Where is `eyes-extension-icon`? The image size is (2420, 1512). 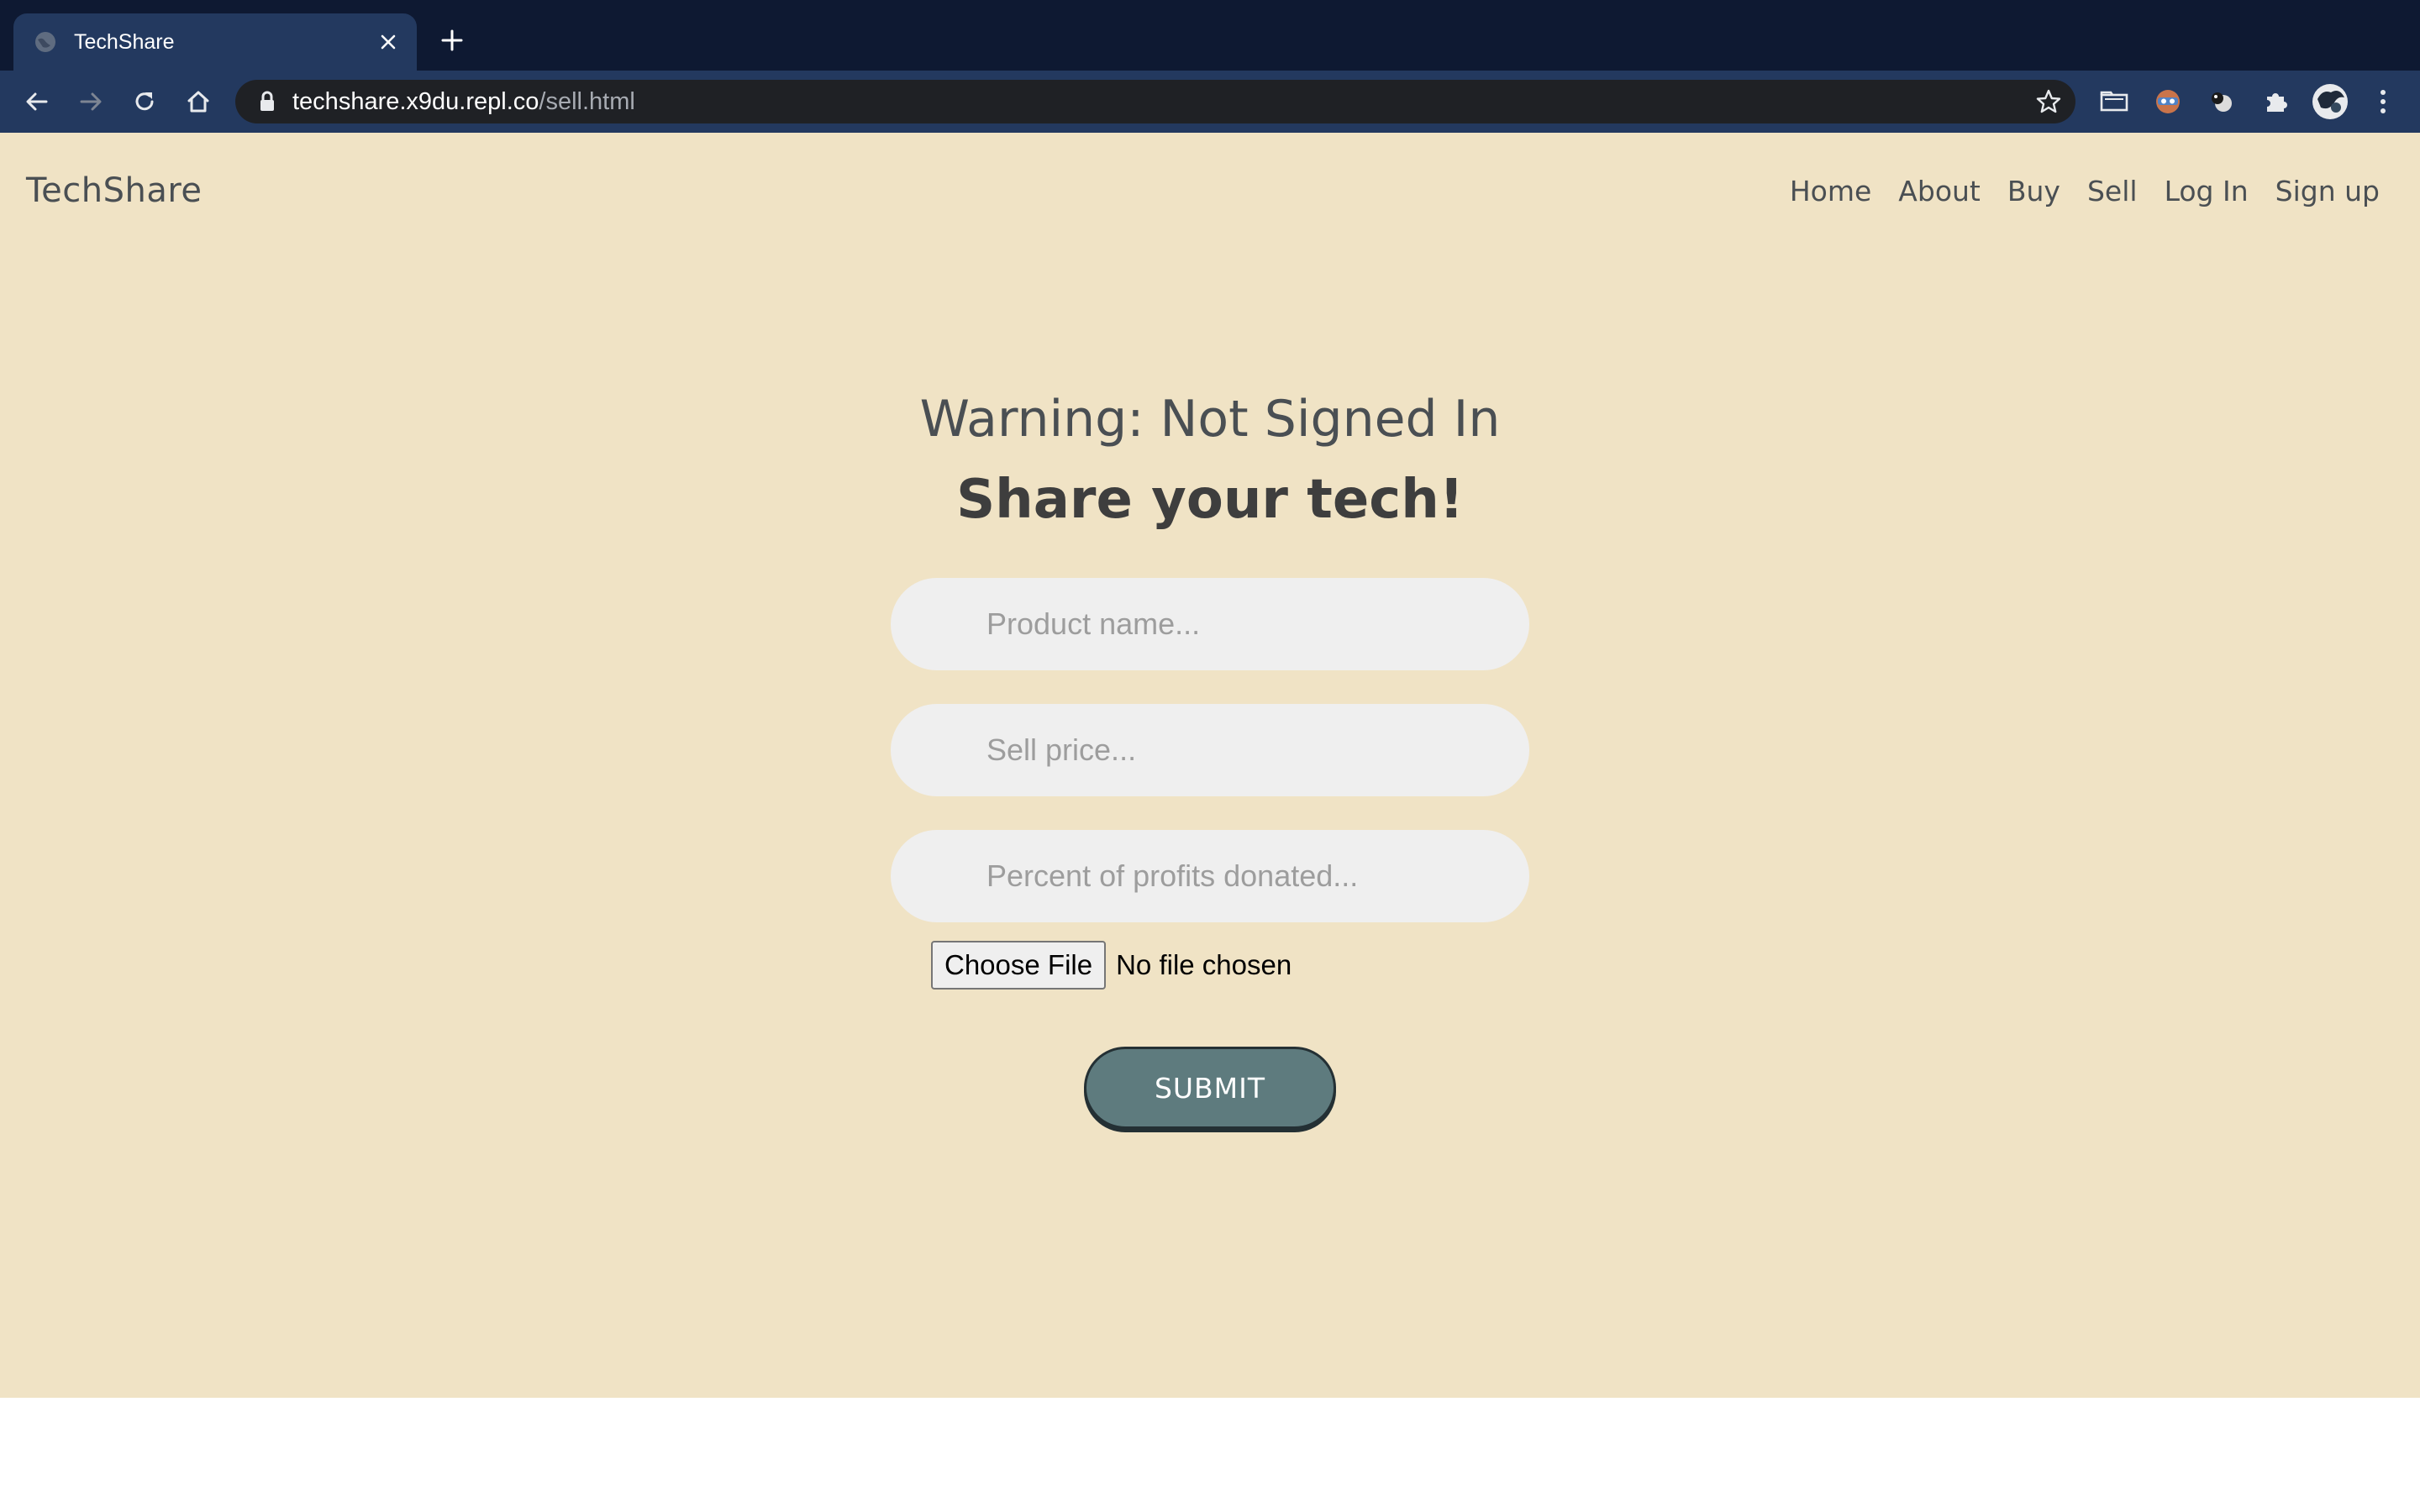 eyes-extension-icon is located at coordinates (2168, 101).